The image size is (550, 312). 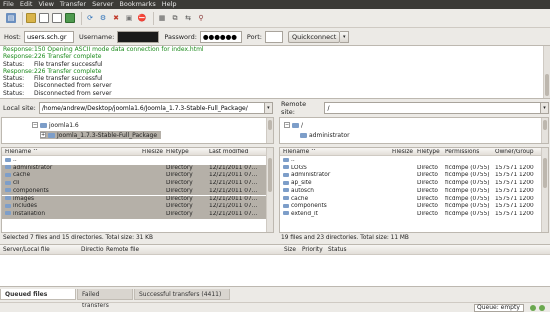 What do you see at coordinates (182, 294) in the screenshot?
I see `tab-successful-transfers: Successful transfers (4411)` at bounding box center [182, 294].